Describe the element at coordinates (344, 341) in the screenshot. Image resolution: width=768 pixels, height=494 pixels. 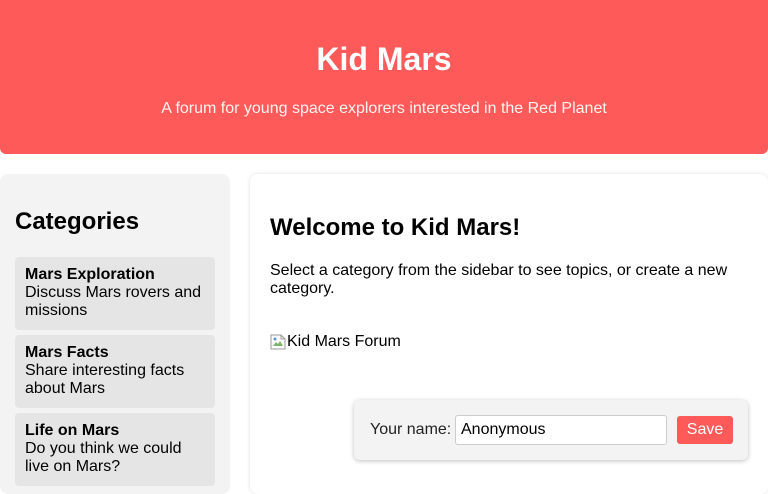
I see `forum-image-alt-text: Kid Mars Forum` at that location.